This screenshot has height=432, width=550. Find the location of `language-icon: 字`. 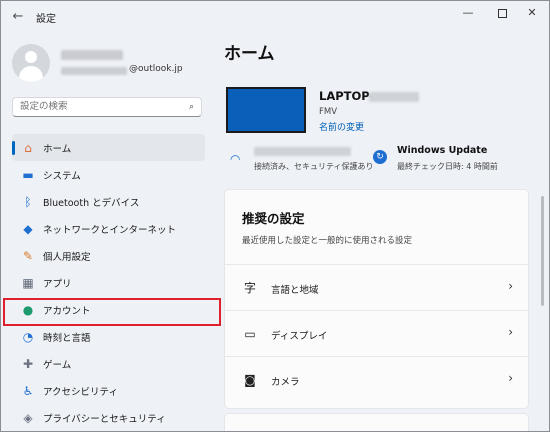

language-icon: 字 is located at coordinates (249, 288).